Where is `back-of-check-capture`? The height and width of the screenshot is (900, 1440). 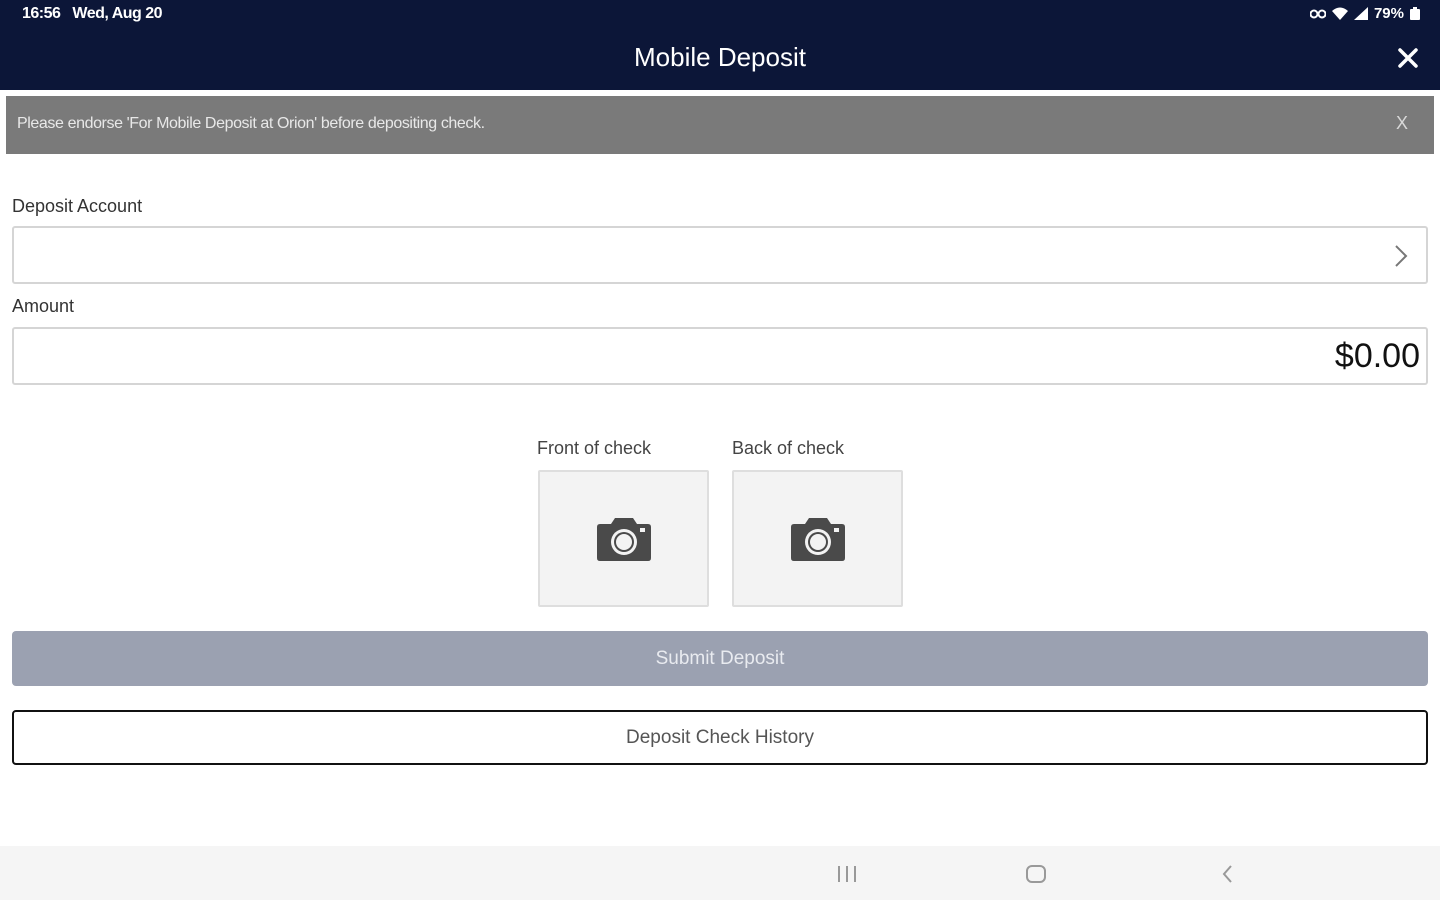 back-of-check-capture is located at coordinates (817, 538).